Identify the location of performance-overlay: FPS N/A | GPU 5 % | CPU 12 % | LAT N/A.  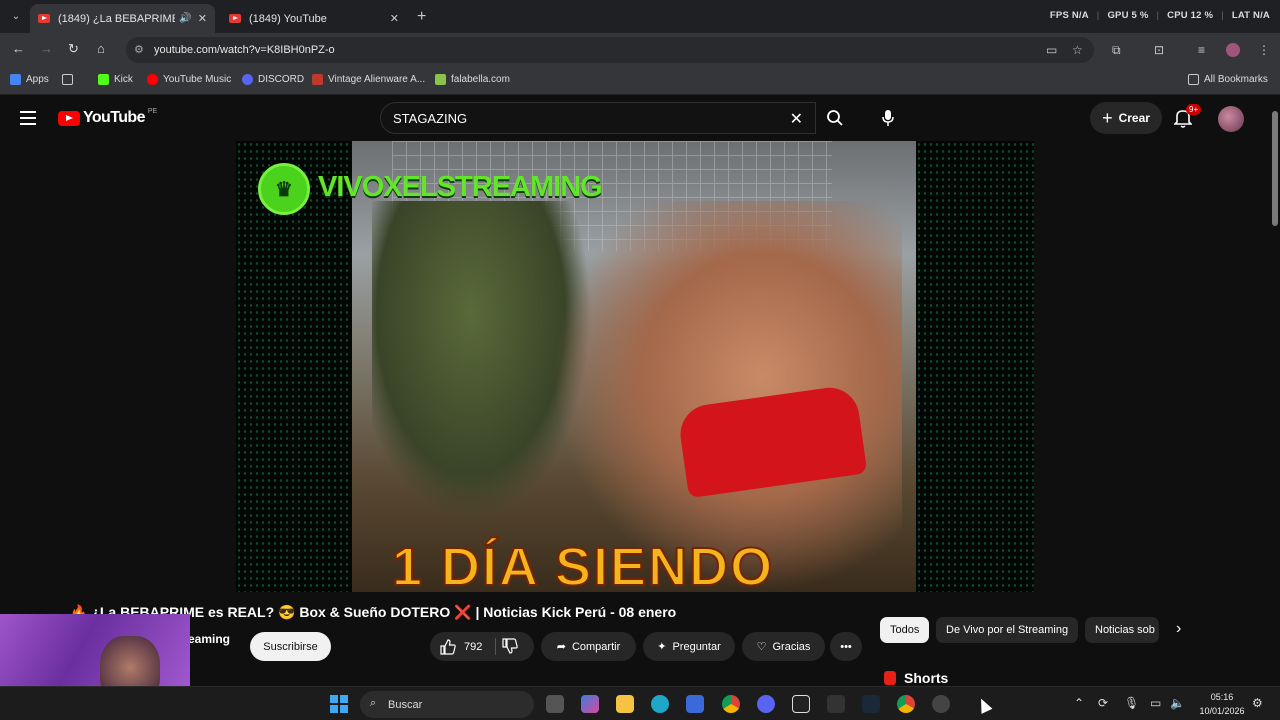
(1159, 15).